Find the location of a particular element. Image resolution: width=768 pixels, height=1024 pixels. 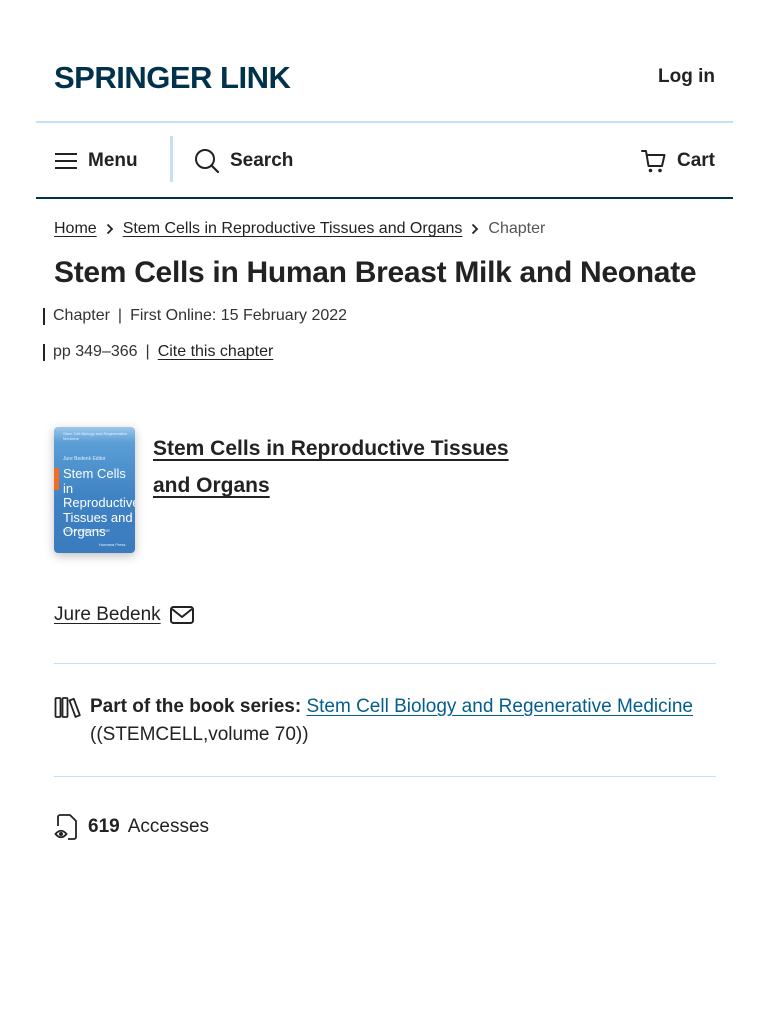

article-meta: Chapter | First Online: 15 February 2022 is located at coordinates (195, 316).